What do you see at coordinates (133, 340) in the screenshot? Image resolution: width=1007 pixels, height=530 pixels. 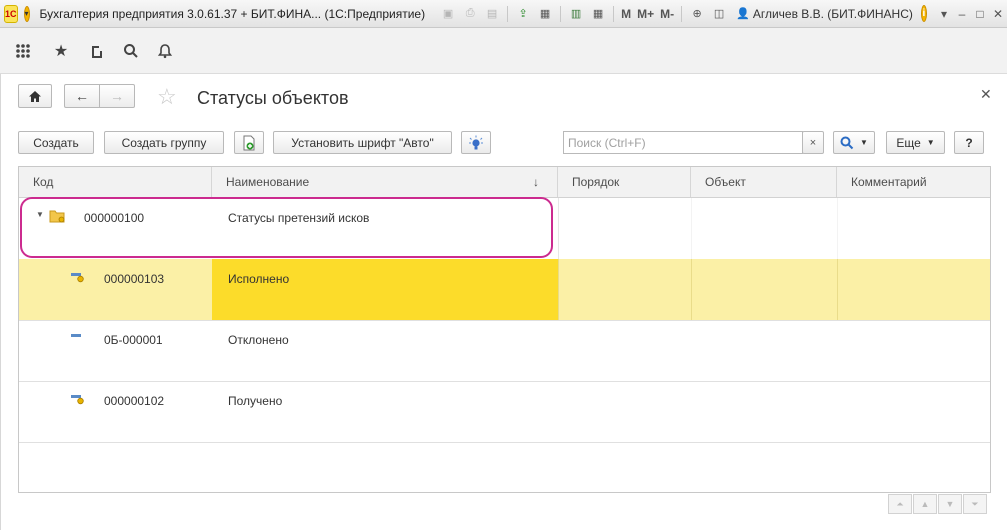 I see `row-code: 0Б-000001` at bounding box center [133, 340].